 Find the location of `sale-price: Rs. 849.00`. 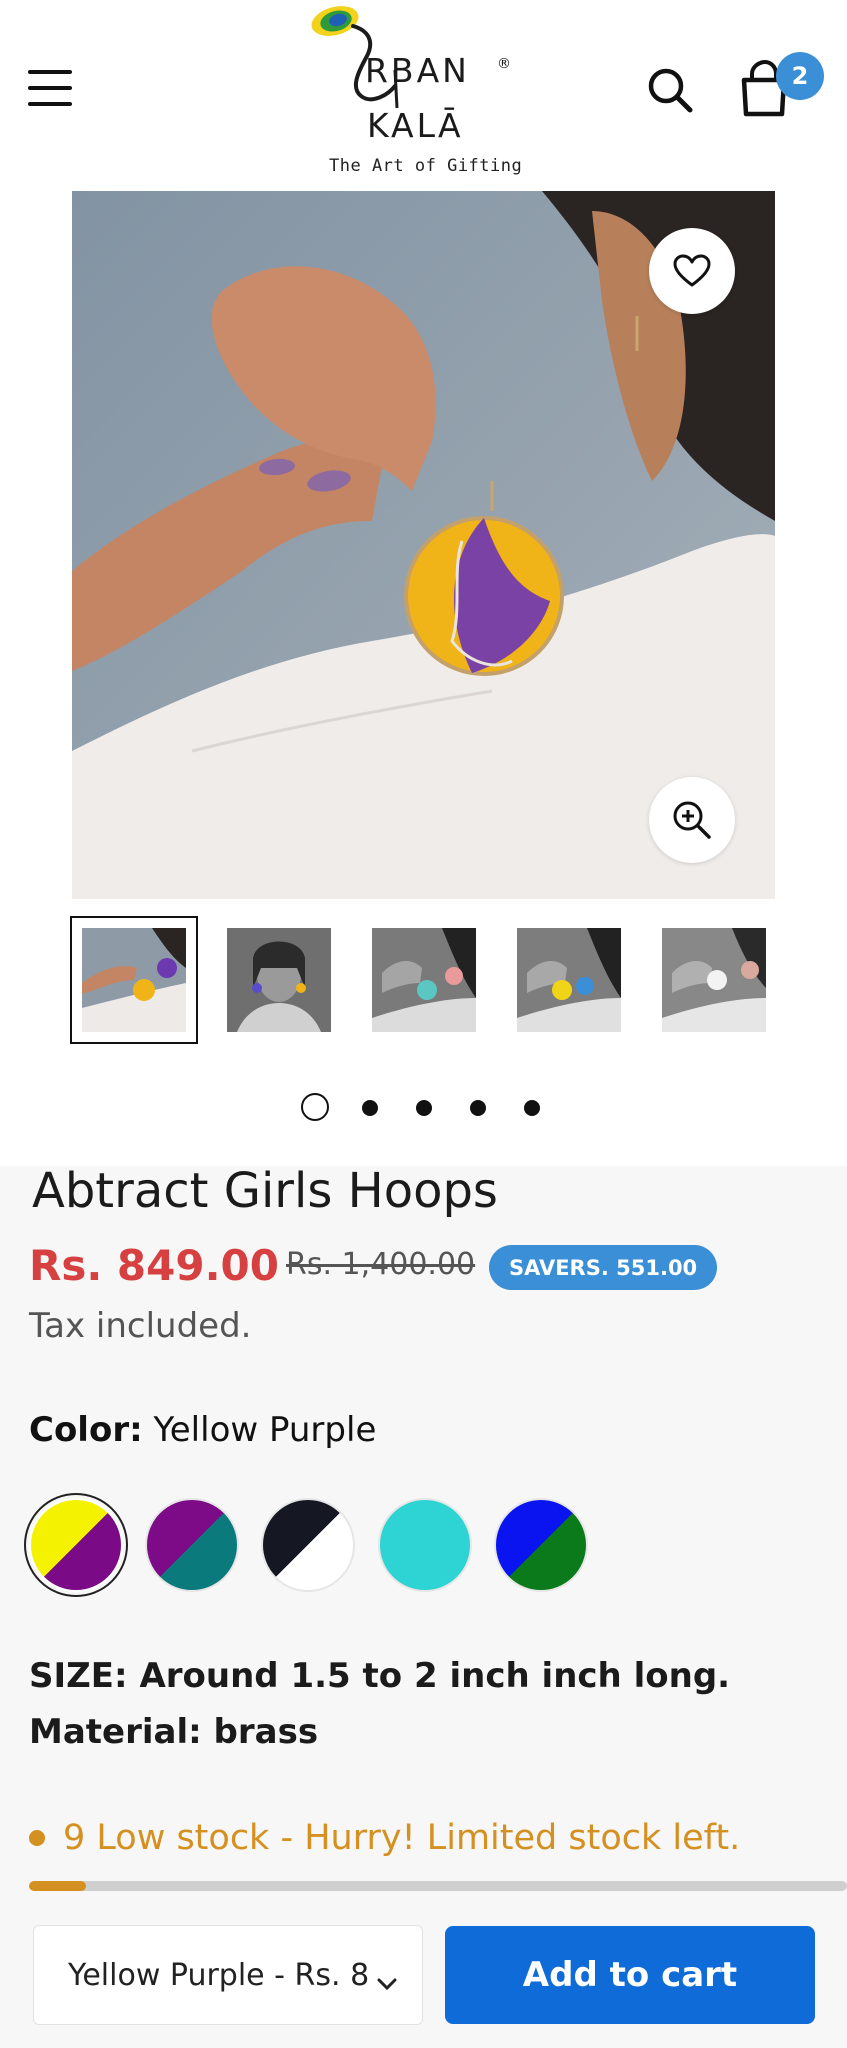

sale-price: Rs. 849.00 is located at coordinates (154, 1265).